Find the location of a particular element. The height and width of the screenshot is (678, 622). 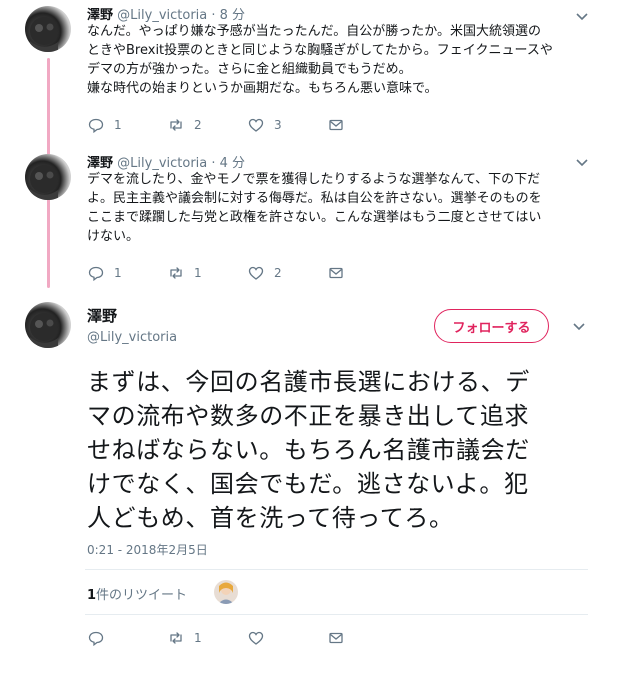

tweet-actions: 1 is located at coordinates (223, 638).